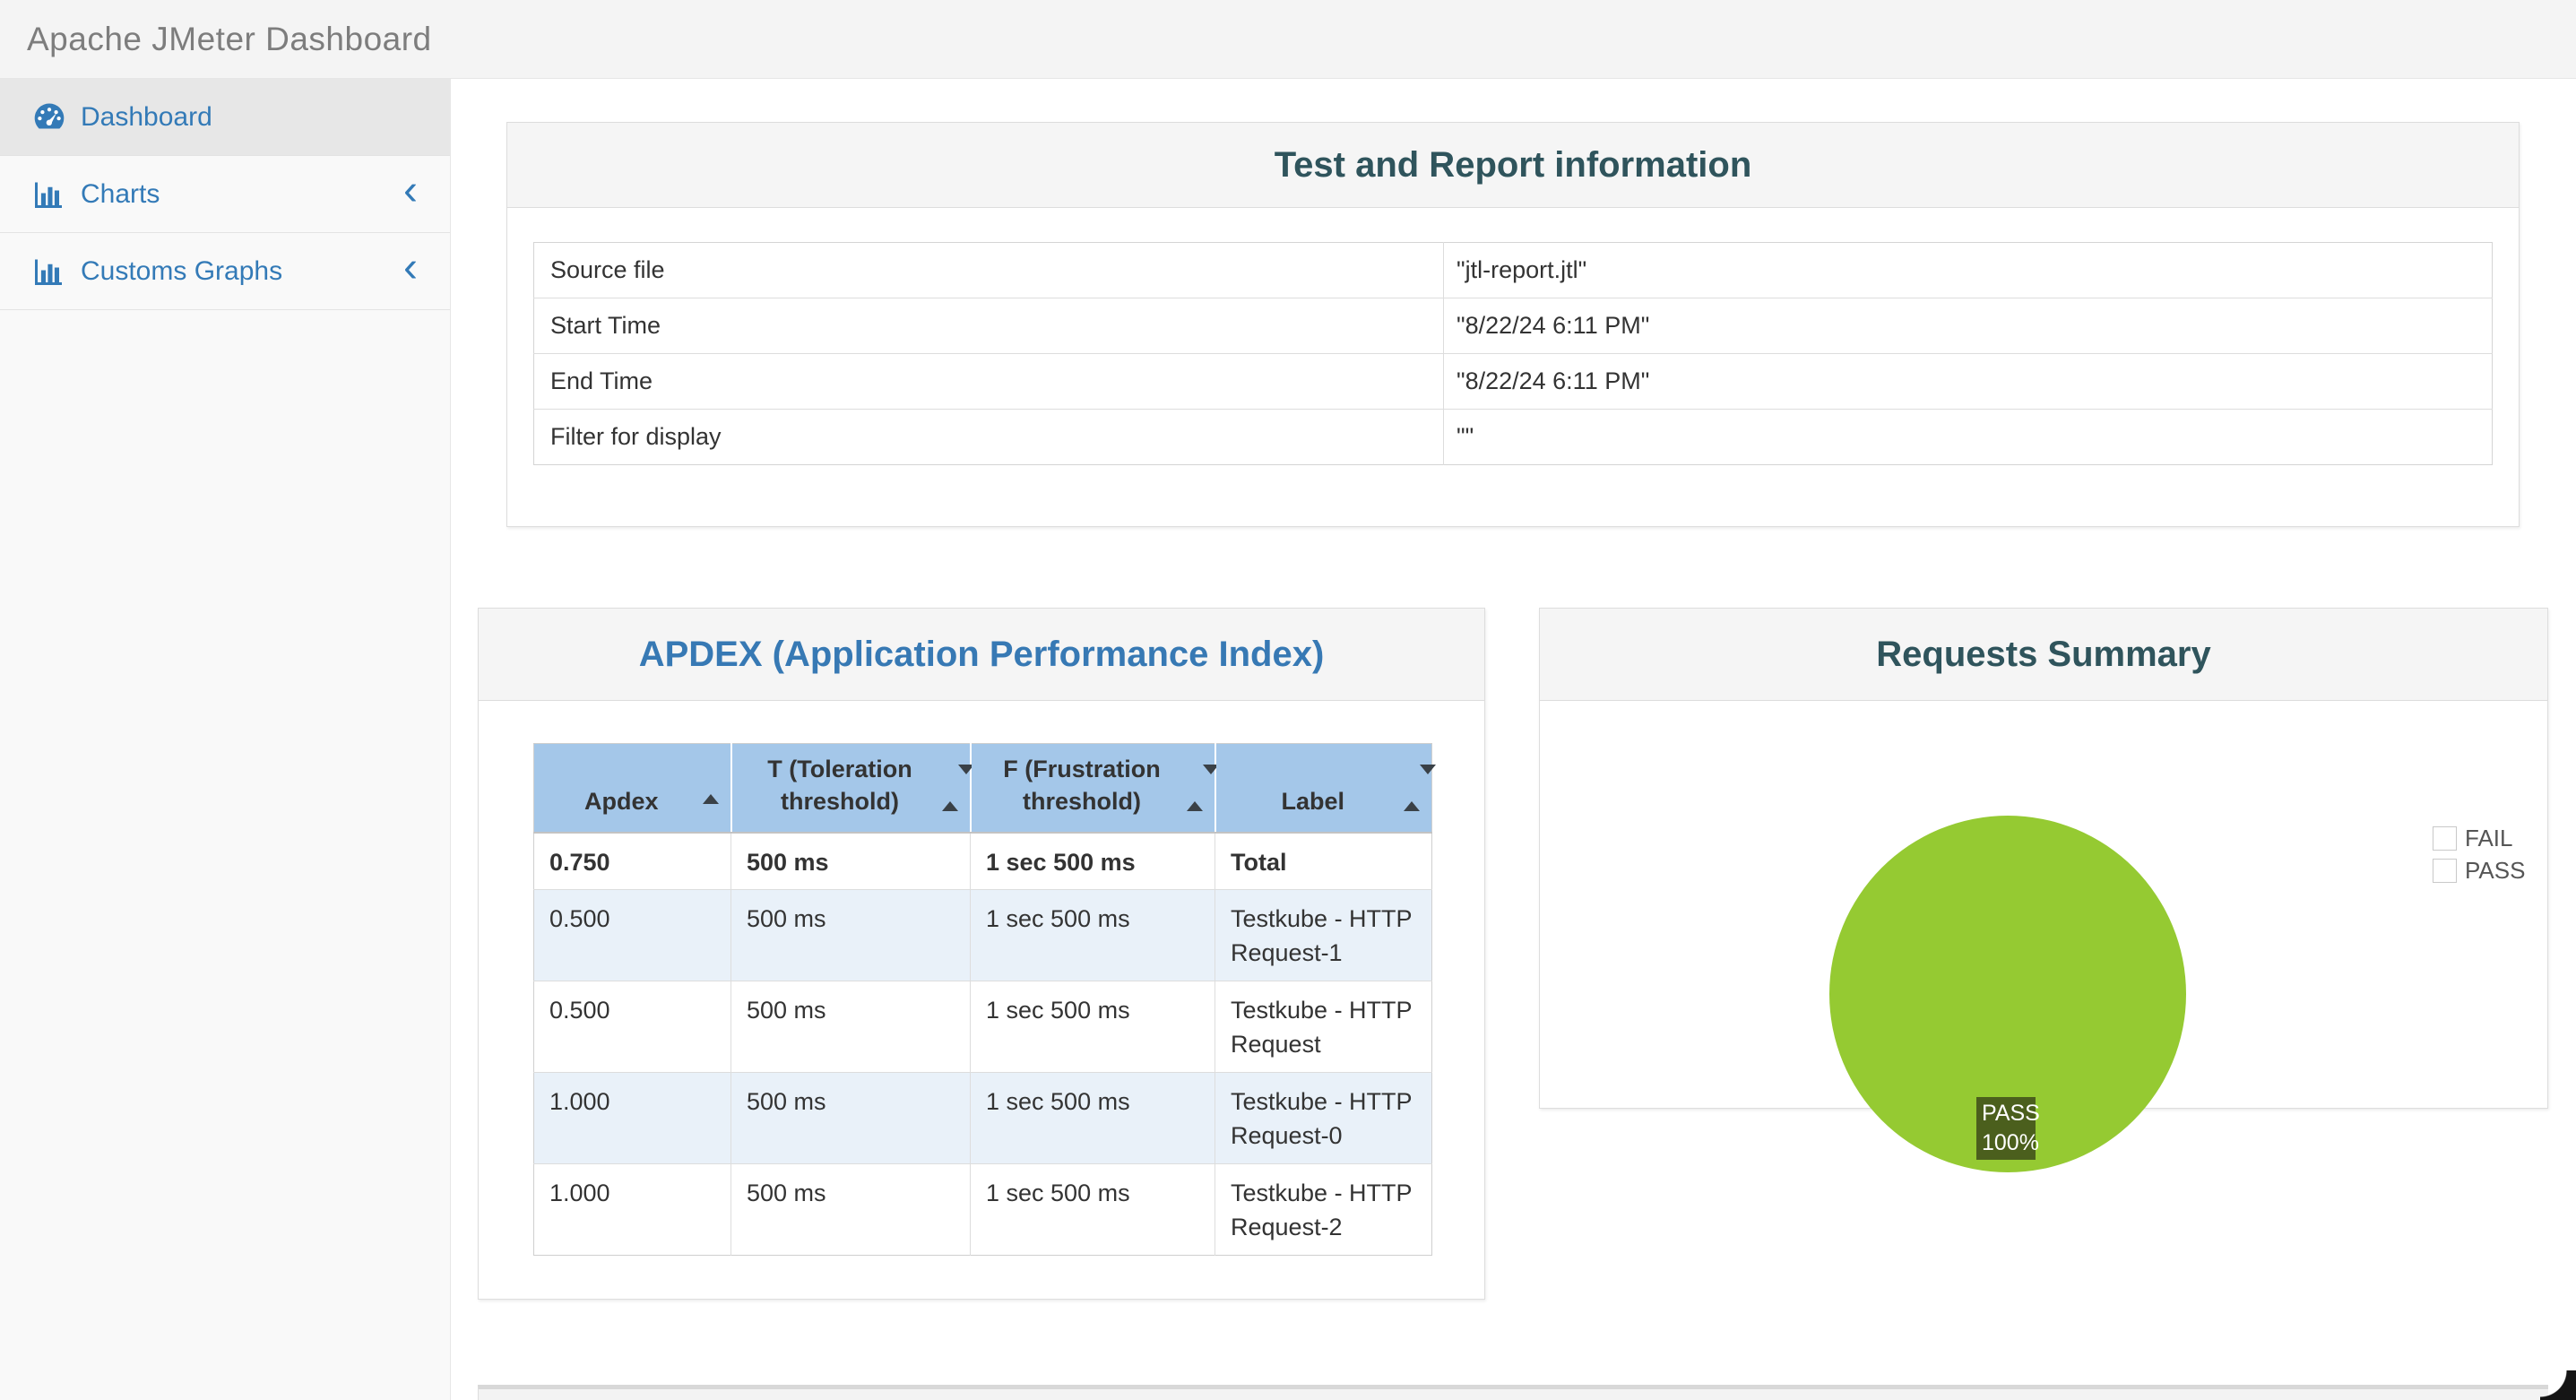 The width and height of the screenshot is (2576, 1400). What do you see at coordinates (182, 270) in the screenshot?
I see `sidebar-item-label: Customs Graphs` at bounding box center [182, 270].